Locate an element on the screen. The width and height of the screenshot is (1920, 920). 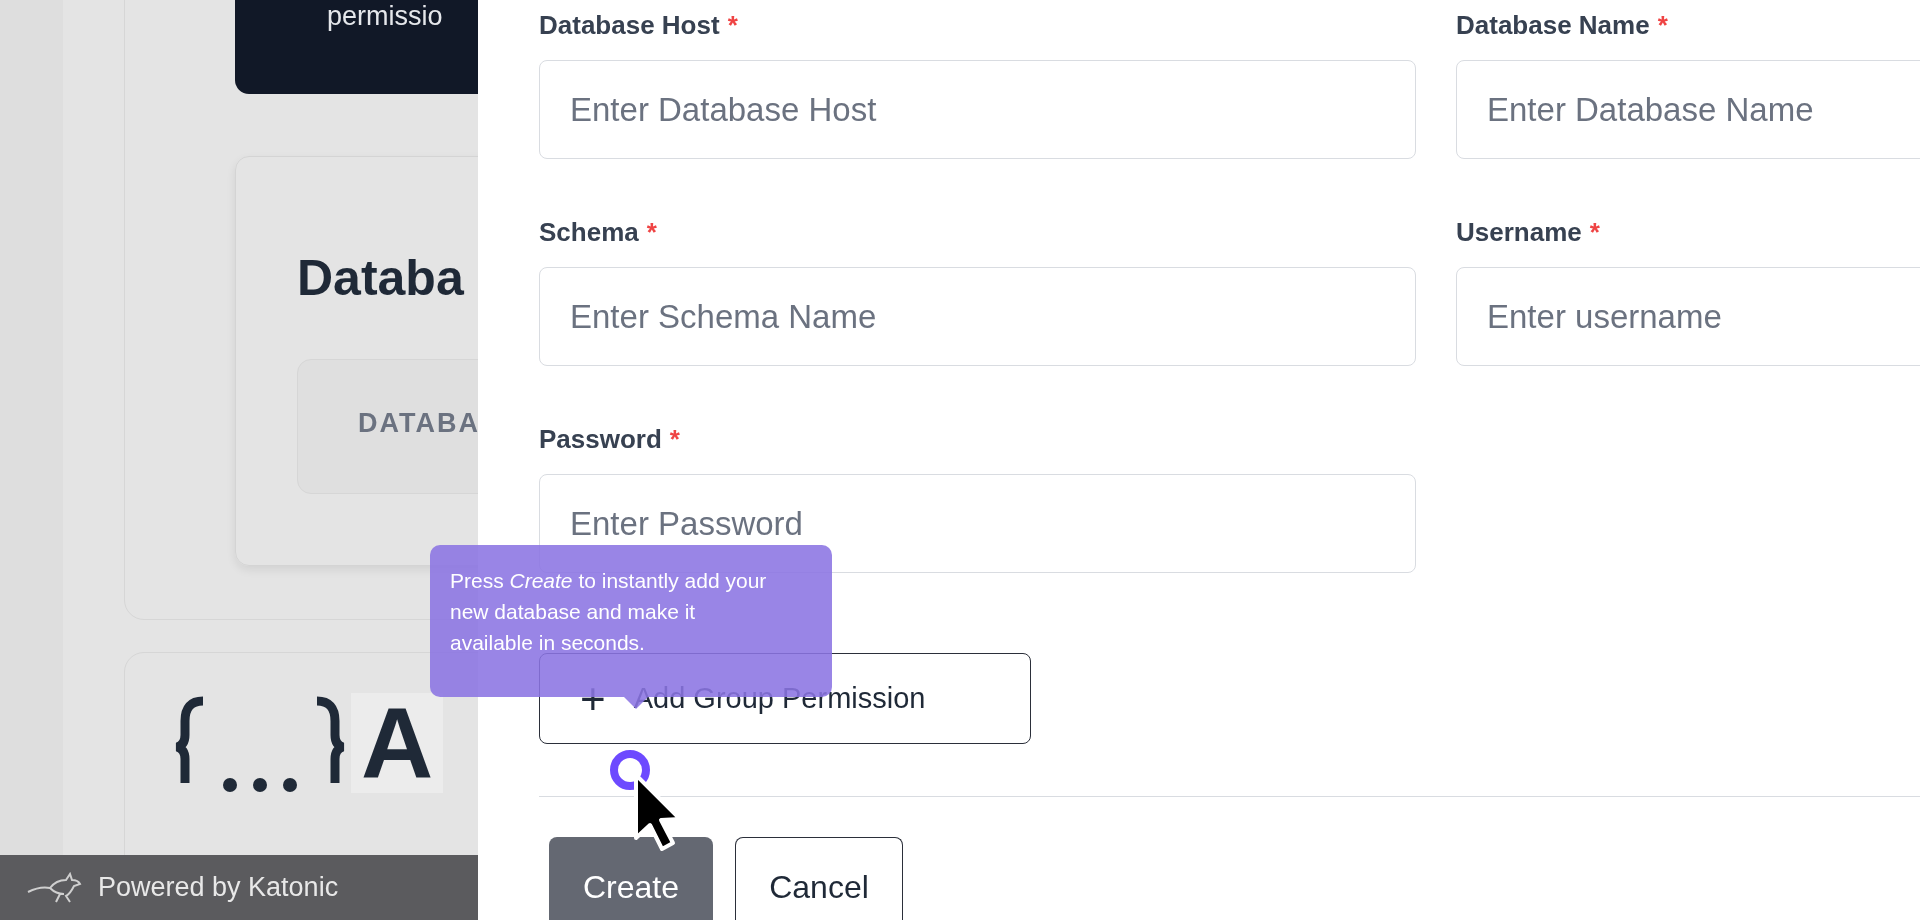
create-button: Create is located at coordinates (631, 878).